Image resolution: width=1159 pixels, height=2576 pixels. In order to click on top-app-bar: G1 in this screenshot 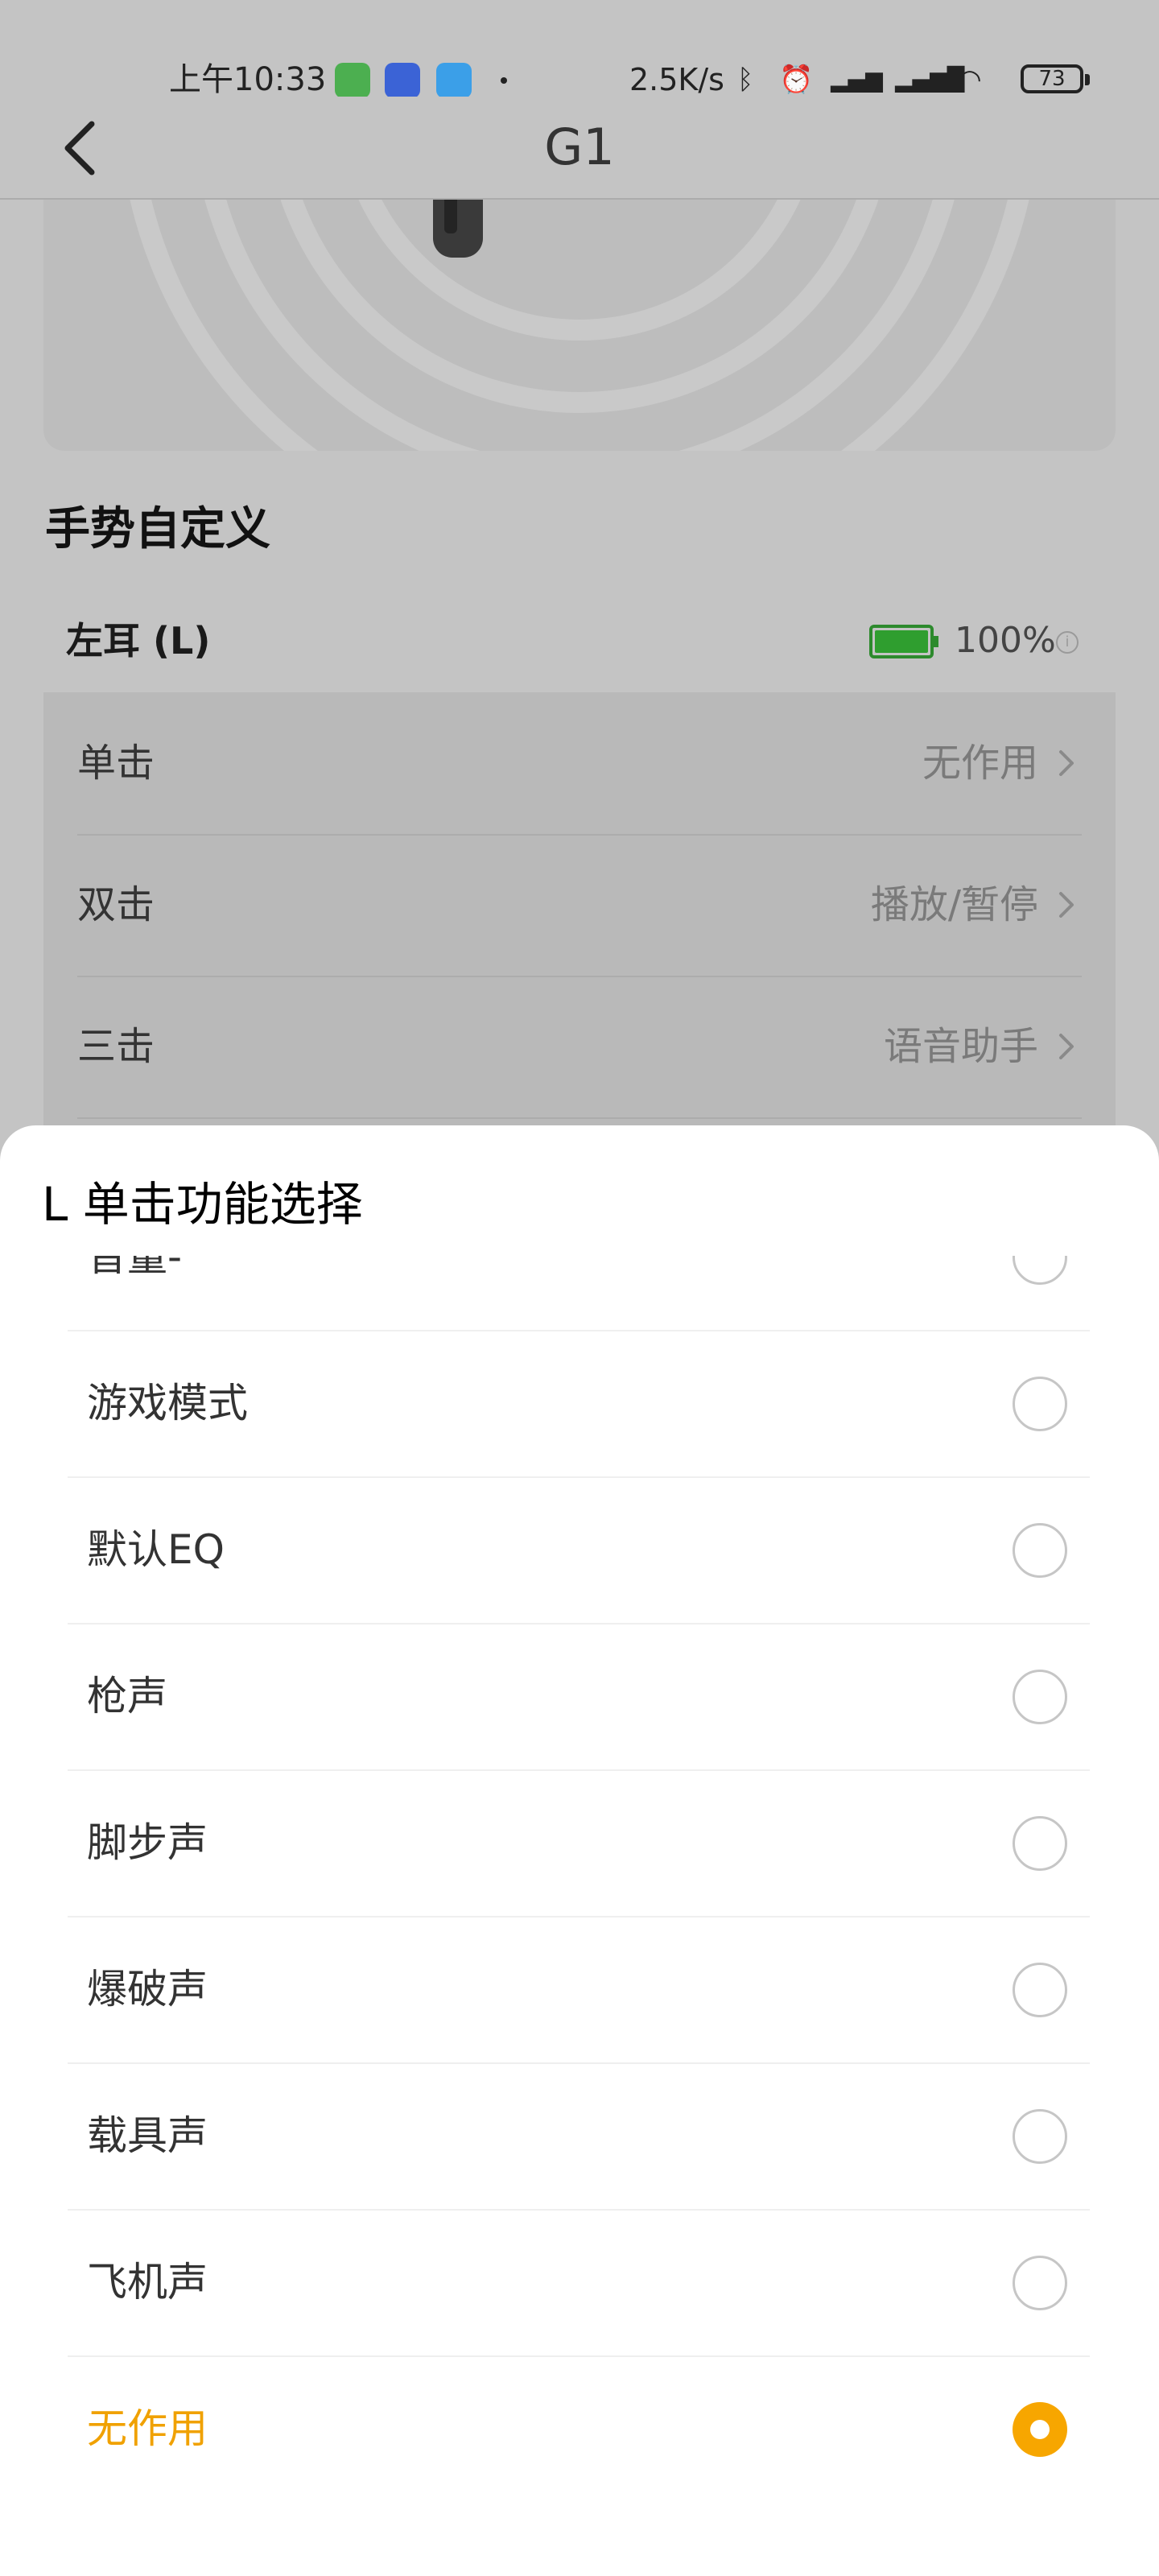, I will do `click(579, 148)`.